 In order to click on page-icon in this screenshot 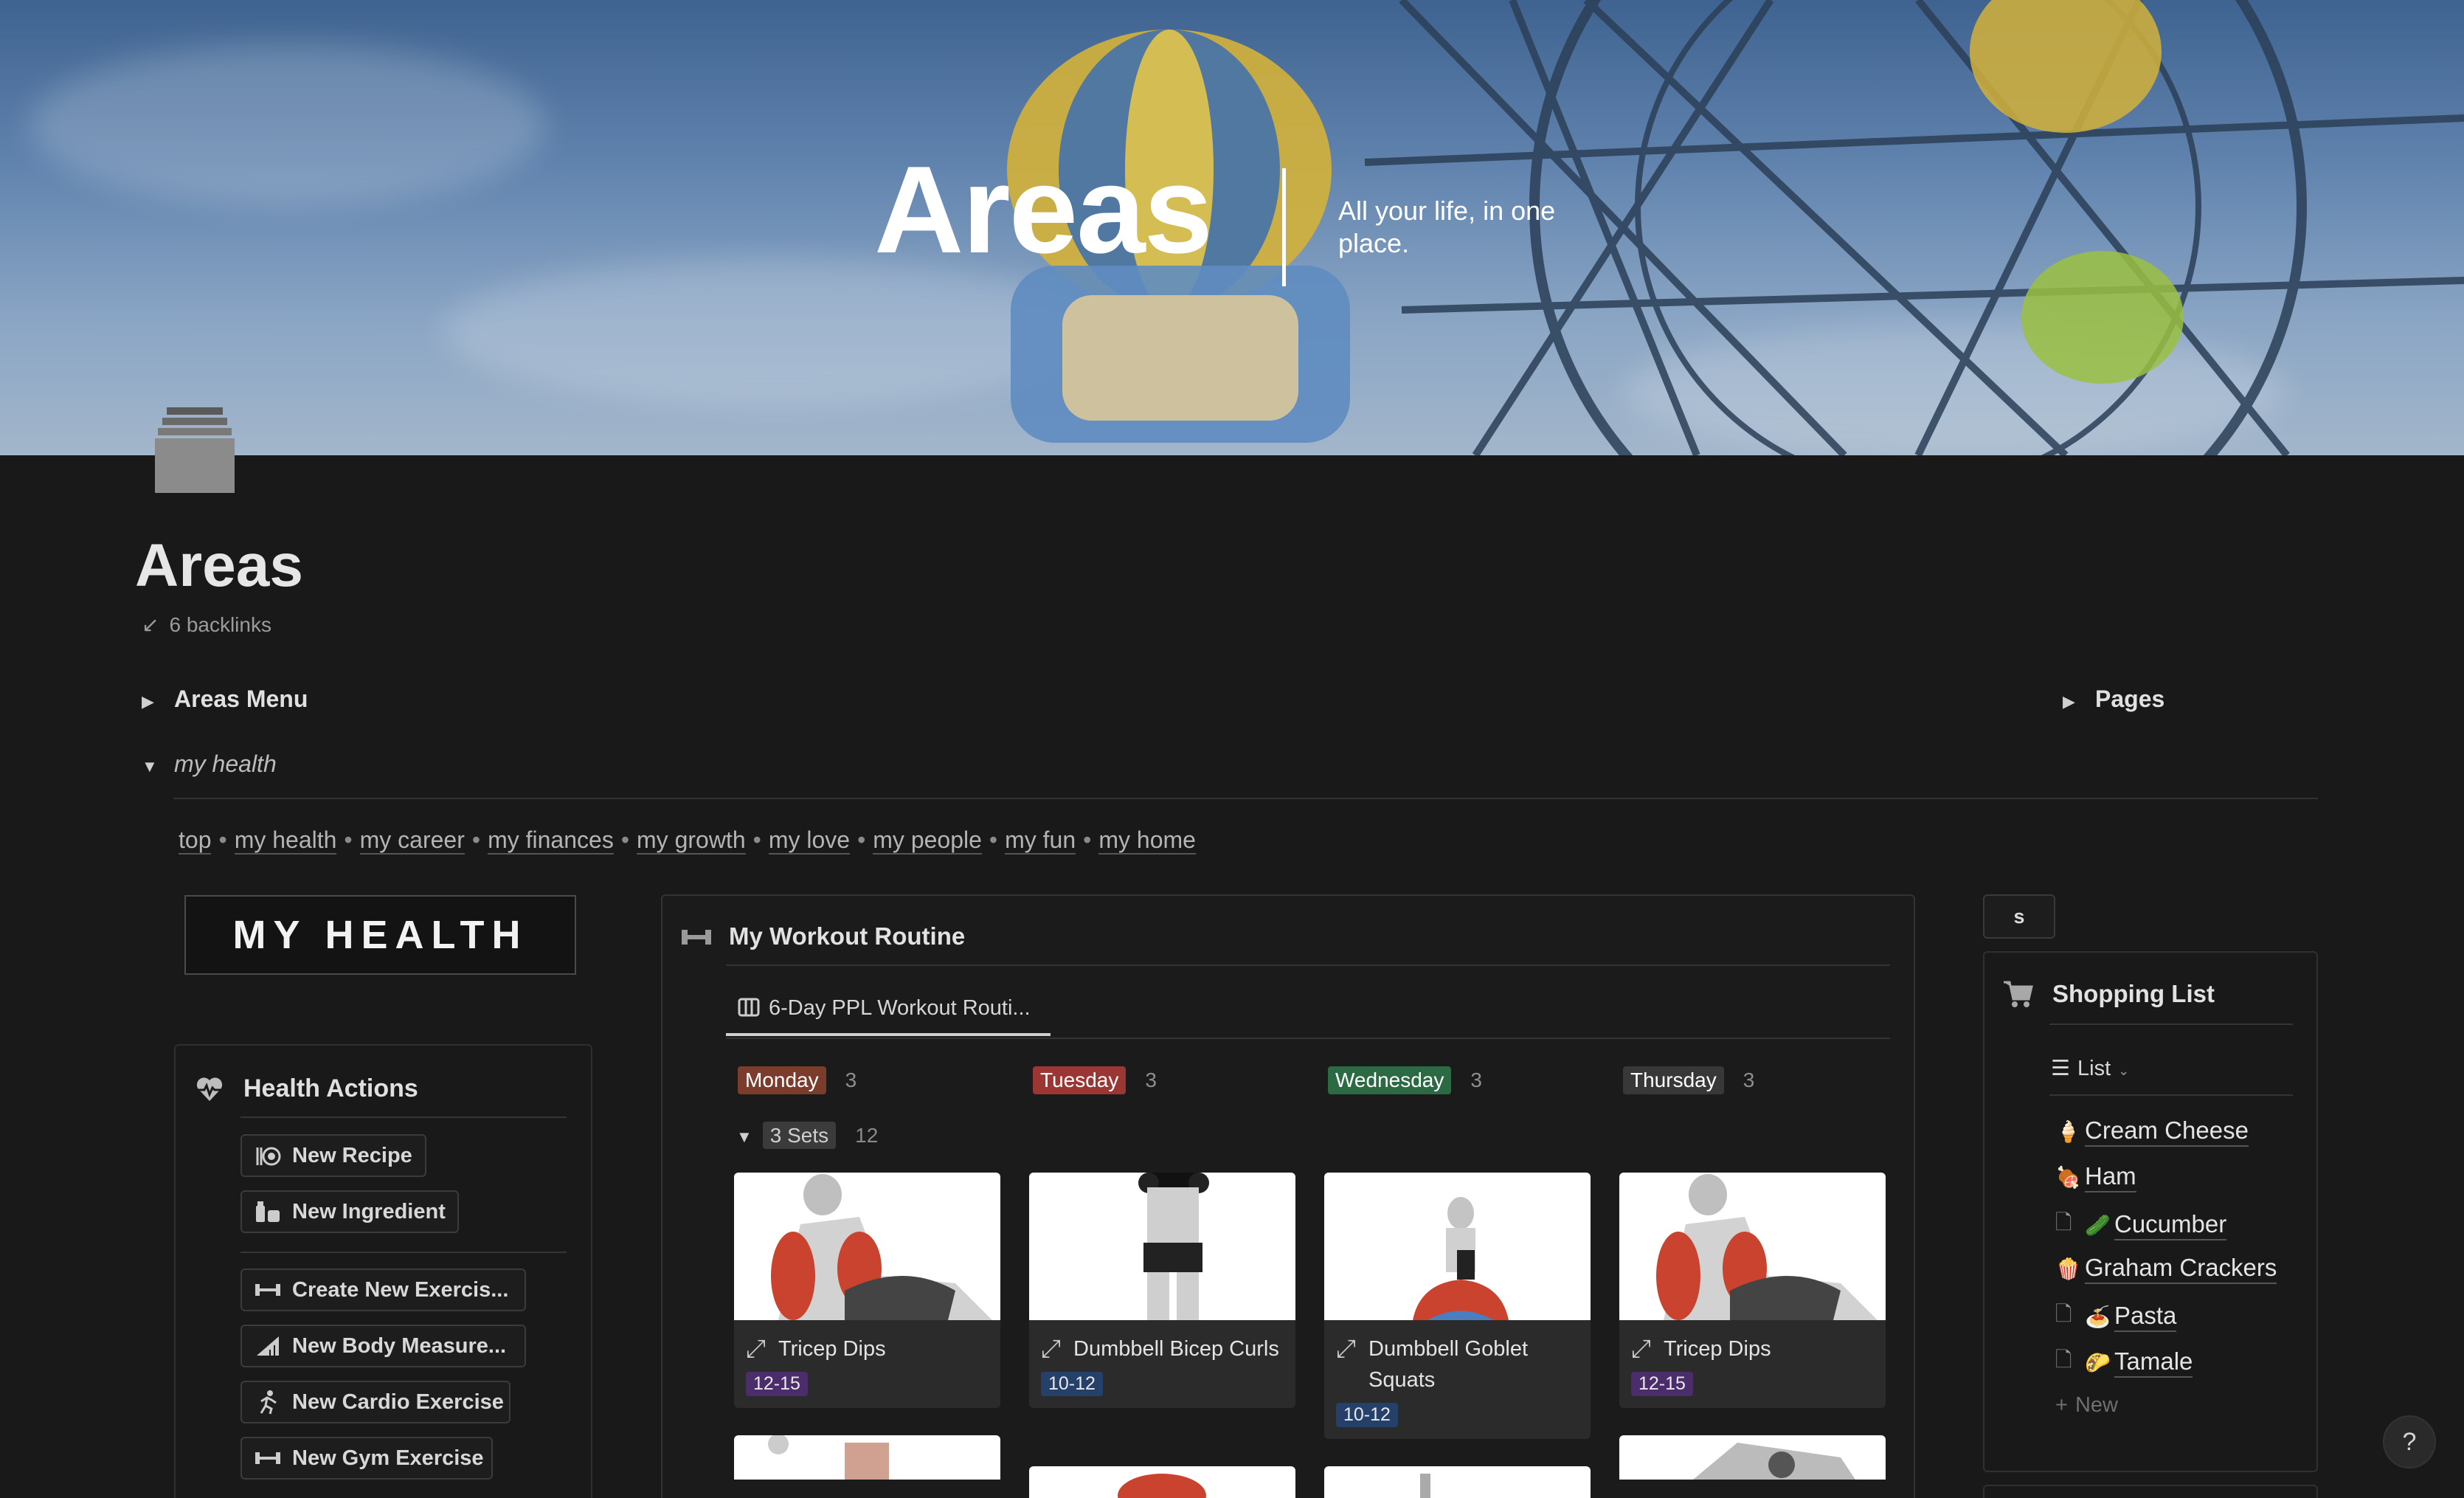, I will do `click(195, 450)`.